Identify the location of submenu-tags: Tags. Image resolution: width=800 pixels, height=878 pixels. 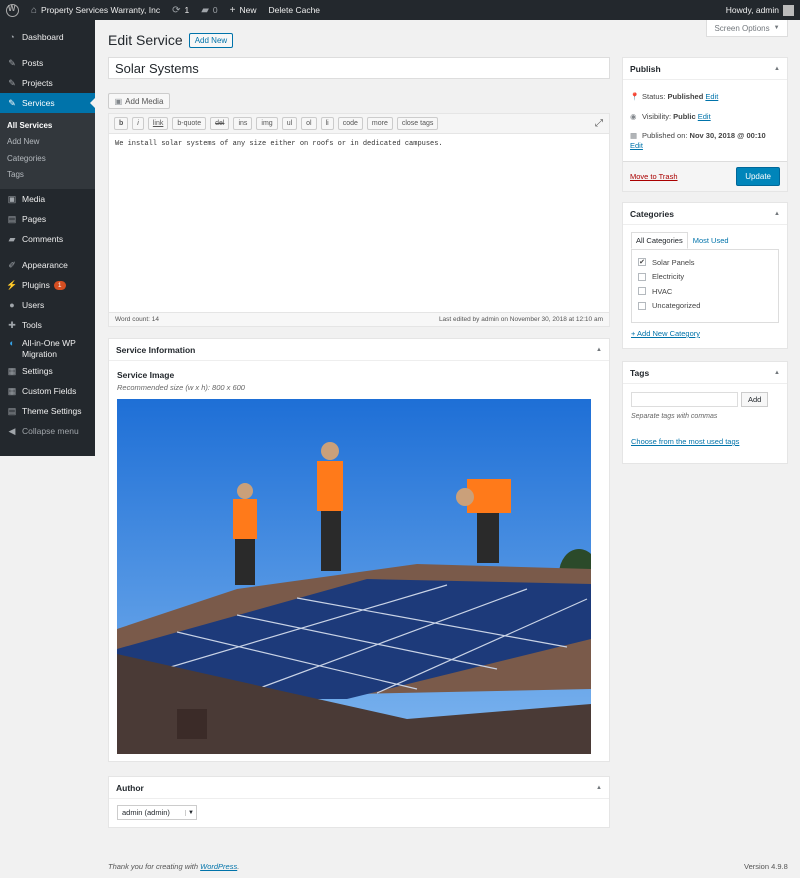
(47, 175).